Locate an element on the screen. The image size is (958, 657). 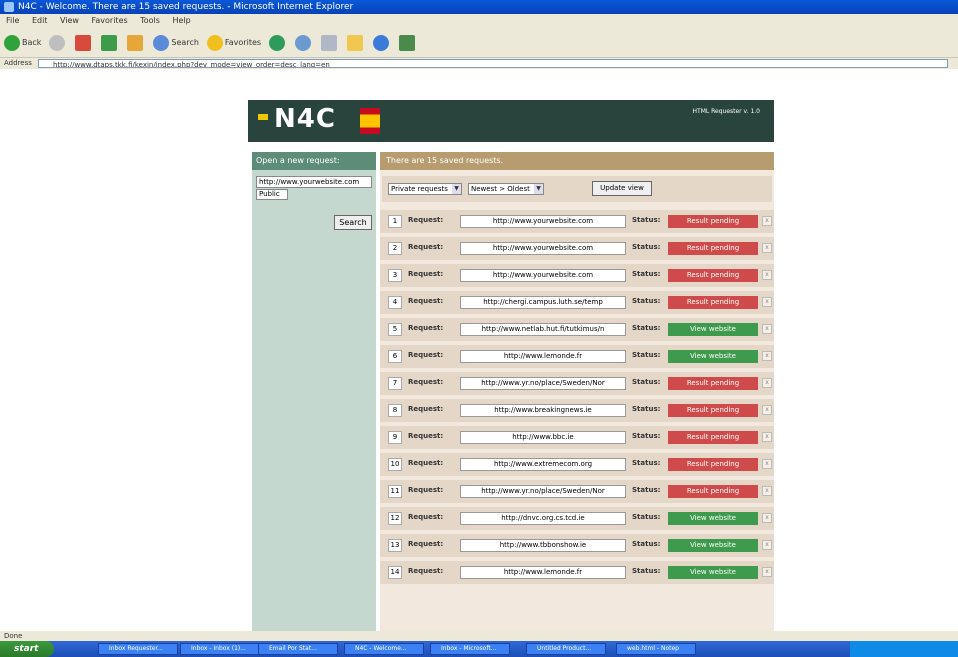
stop-button is located at coordinates (84, 42).